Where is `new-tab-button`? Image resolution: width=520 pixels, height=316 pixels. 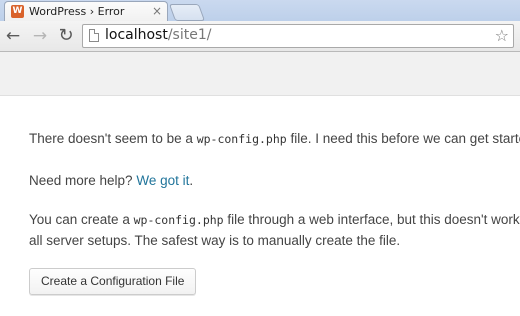
new-tab-button is located at coordinates (187, 12).